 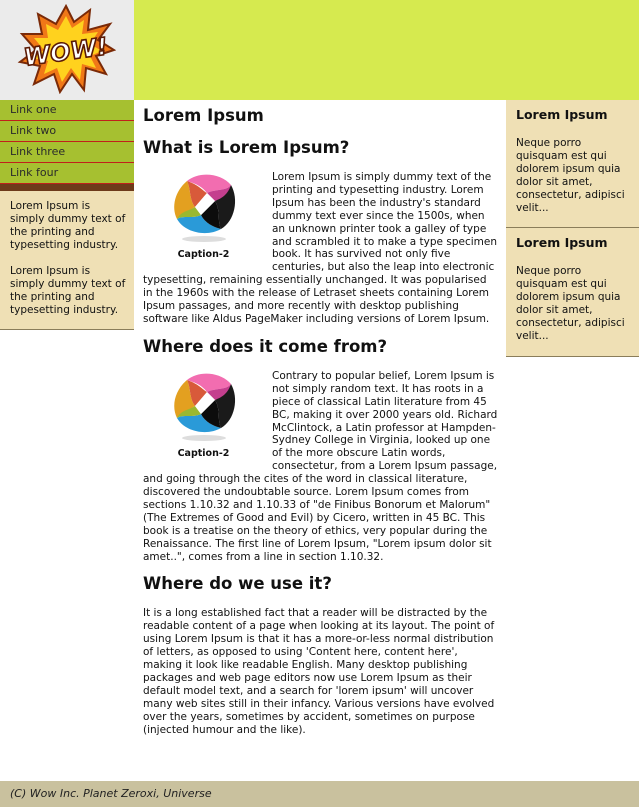 I want to click on header: WOW!, so click(x=319, y=50).